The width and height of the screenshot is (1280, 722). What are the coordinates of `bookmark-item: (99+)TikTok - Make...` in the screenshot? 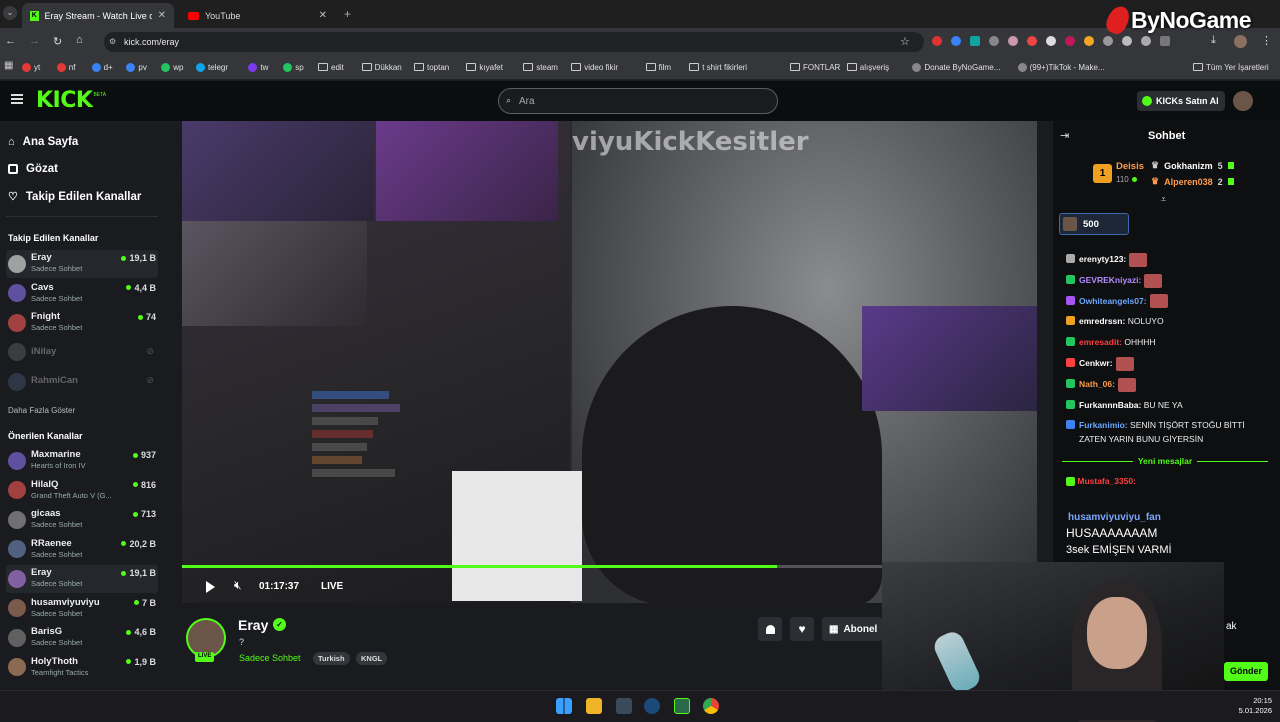 It's located at (1061, 67).